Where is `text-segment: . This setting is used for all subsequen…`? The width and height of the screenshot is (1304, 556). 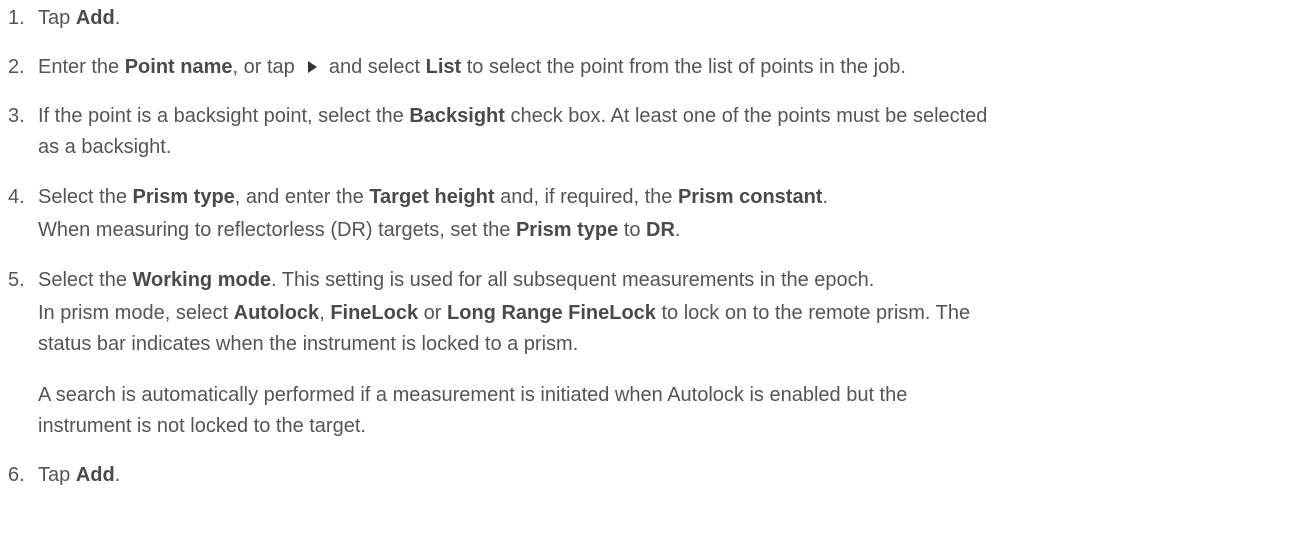
text-segment: . This setting is used for all subsequen… is located at coordinates (573, 280).